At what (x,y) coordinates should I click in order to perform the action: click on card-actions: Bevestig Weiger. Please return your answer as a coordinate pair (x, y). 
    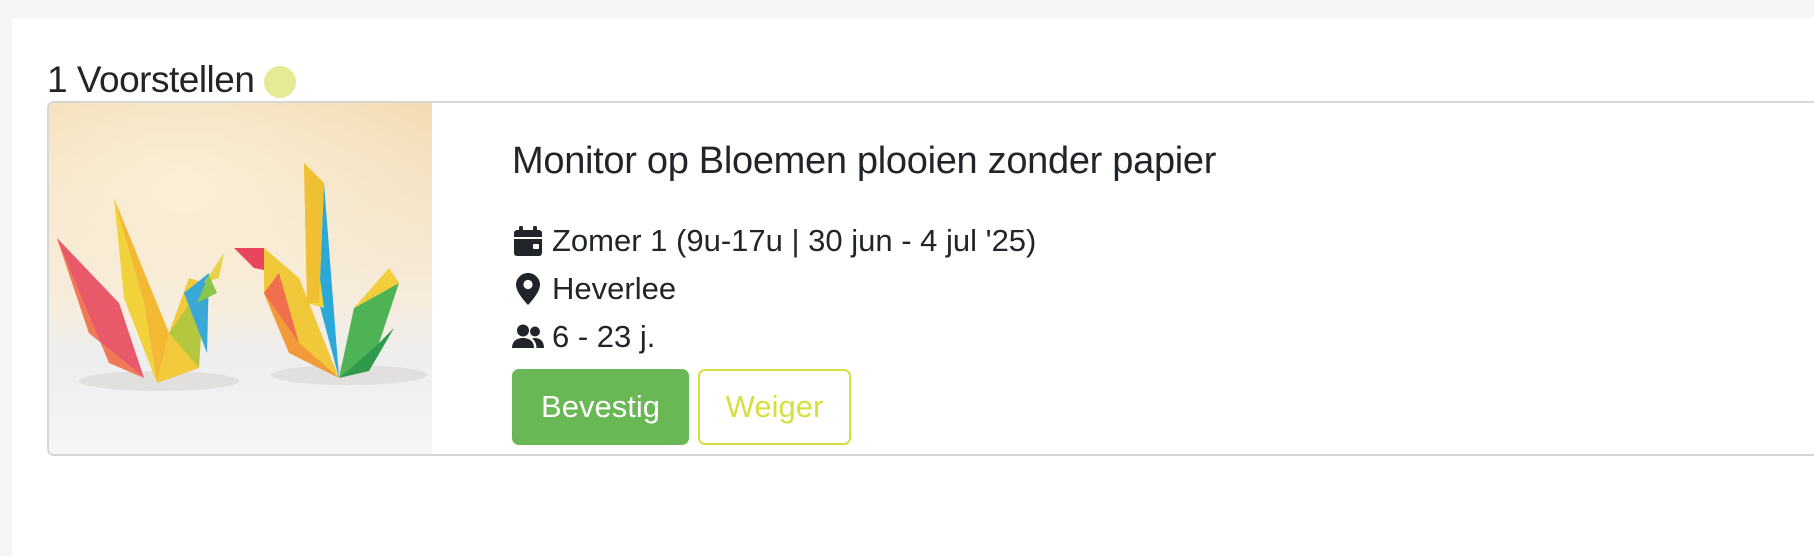
    Looking at the image, I should click on (681, 407).